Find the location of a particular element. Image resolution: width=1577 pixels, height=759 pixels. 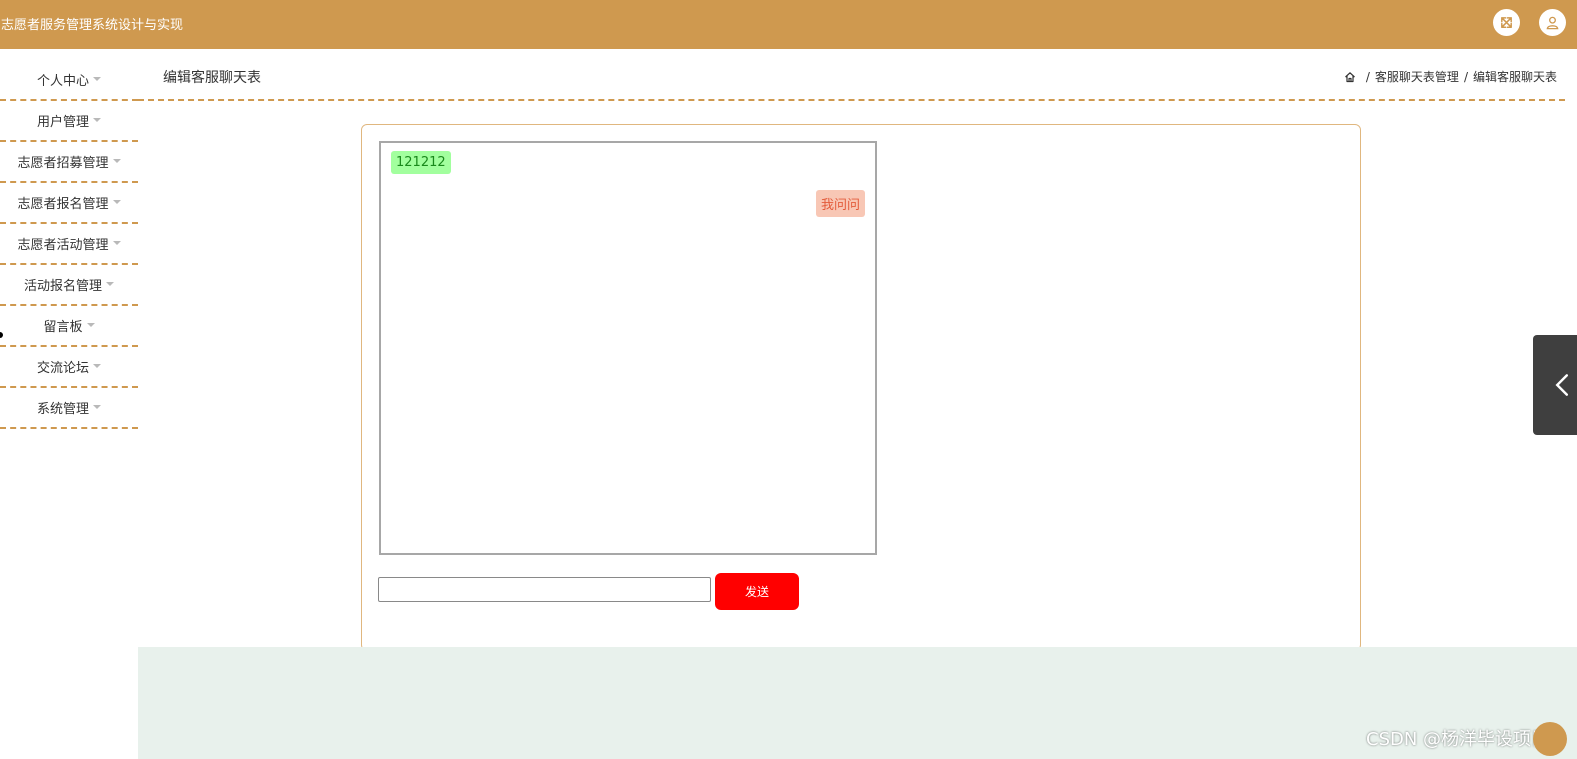

fullscreen-icon is located at coordinates (1506, 22).